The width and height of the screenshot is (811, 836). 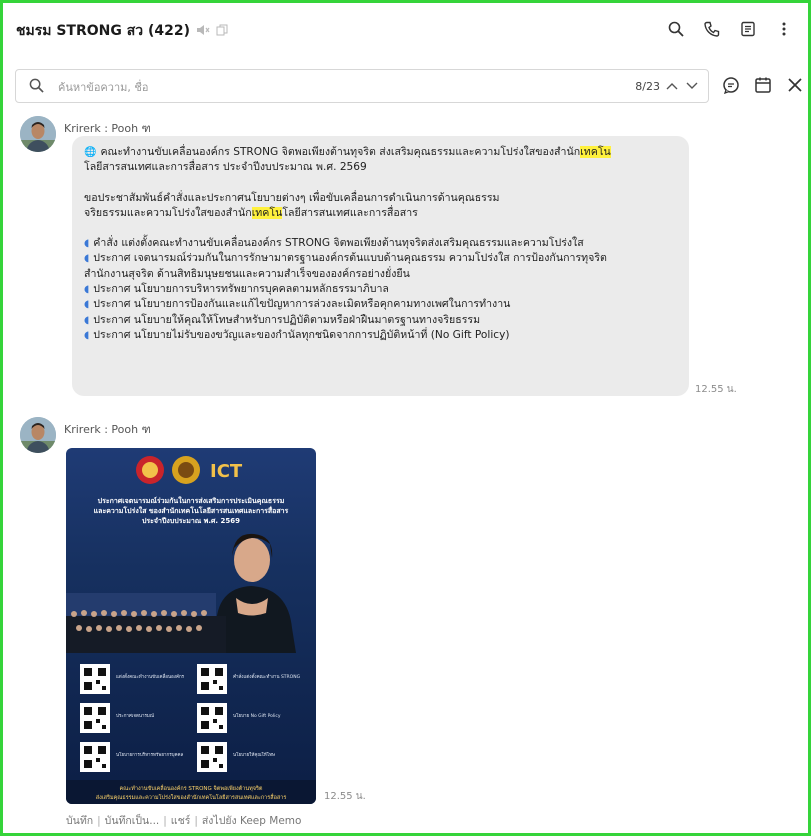 What do you see at coordinates (226, 471) in the screenshot?
I see `ict-logo-text: ICT` at bounding box center [226, 471].